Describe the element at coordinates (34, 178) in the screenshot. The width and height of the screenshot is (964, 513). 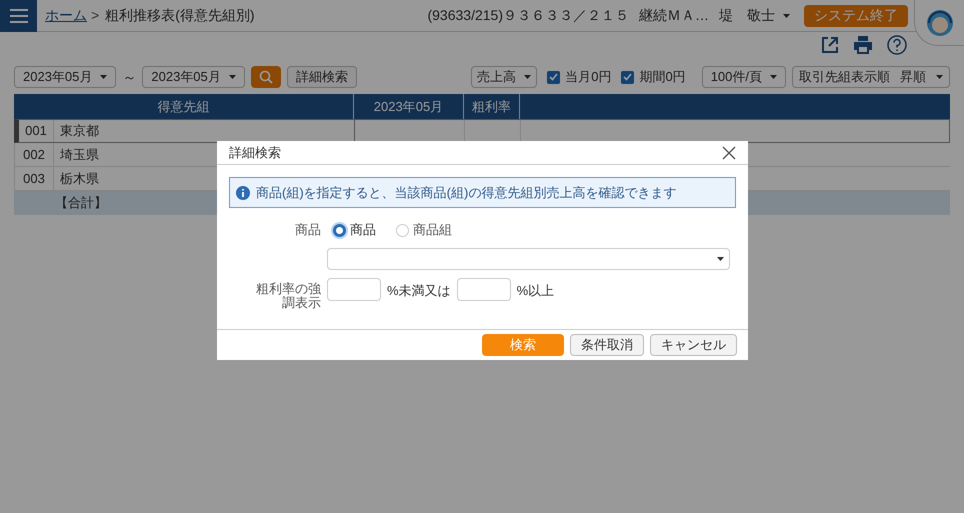
I see `code-cell: 003` at that location.